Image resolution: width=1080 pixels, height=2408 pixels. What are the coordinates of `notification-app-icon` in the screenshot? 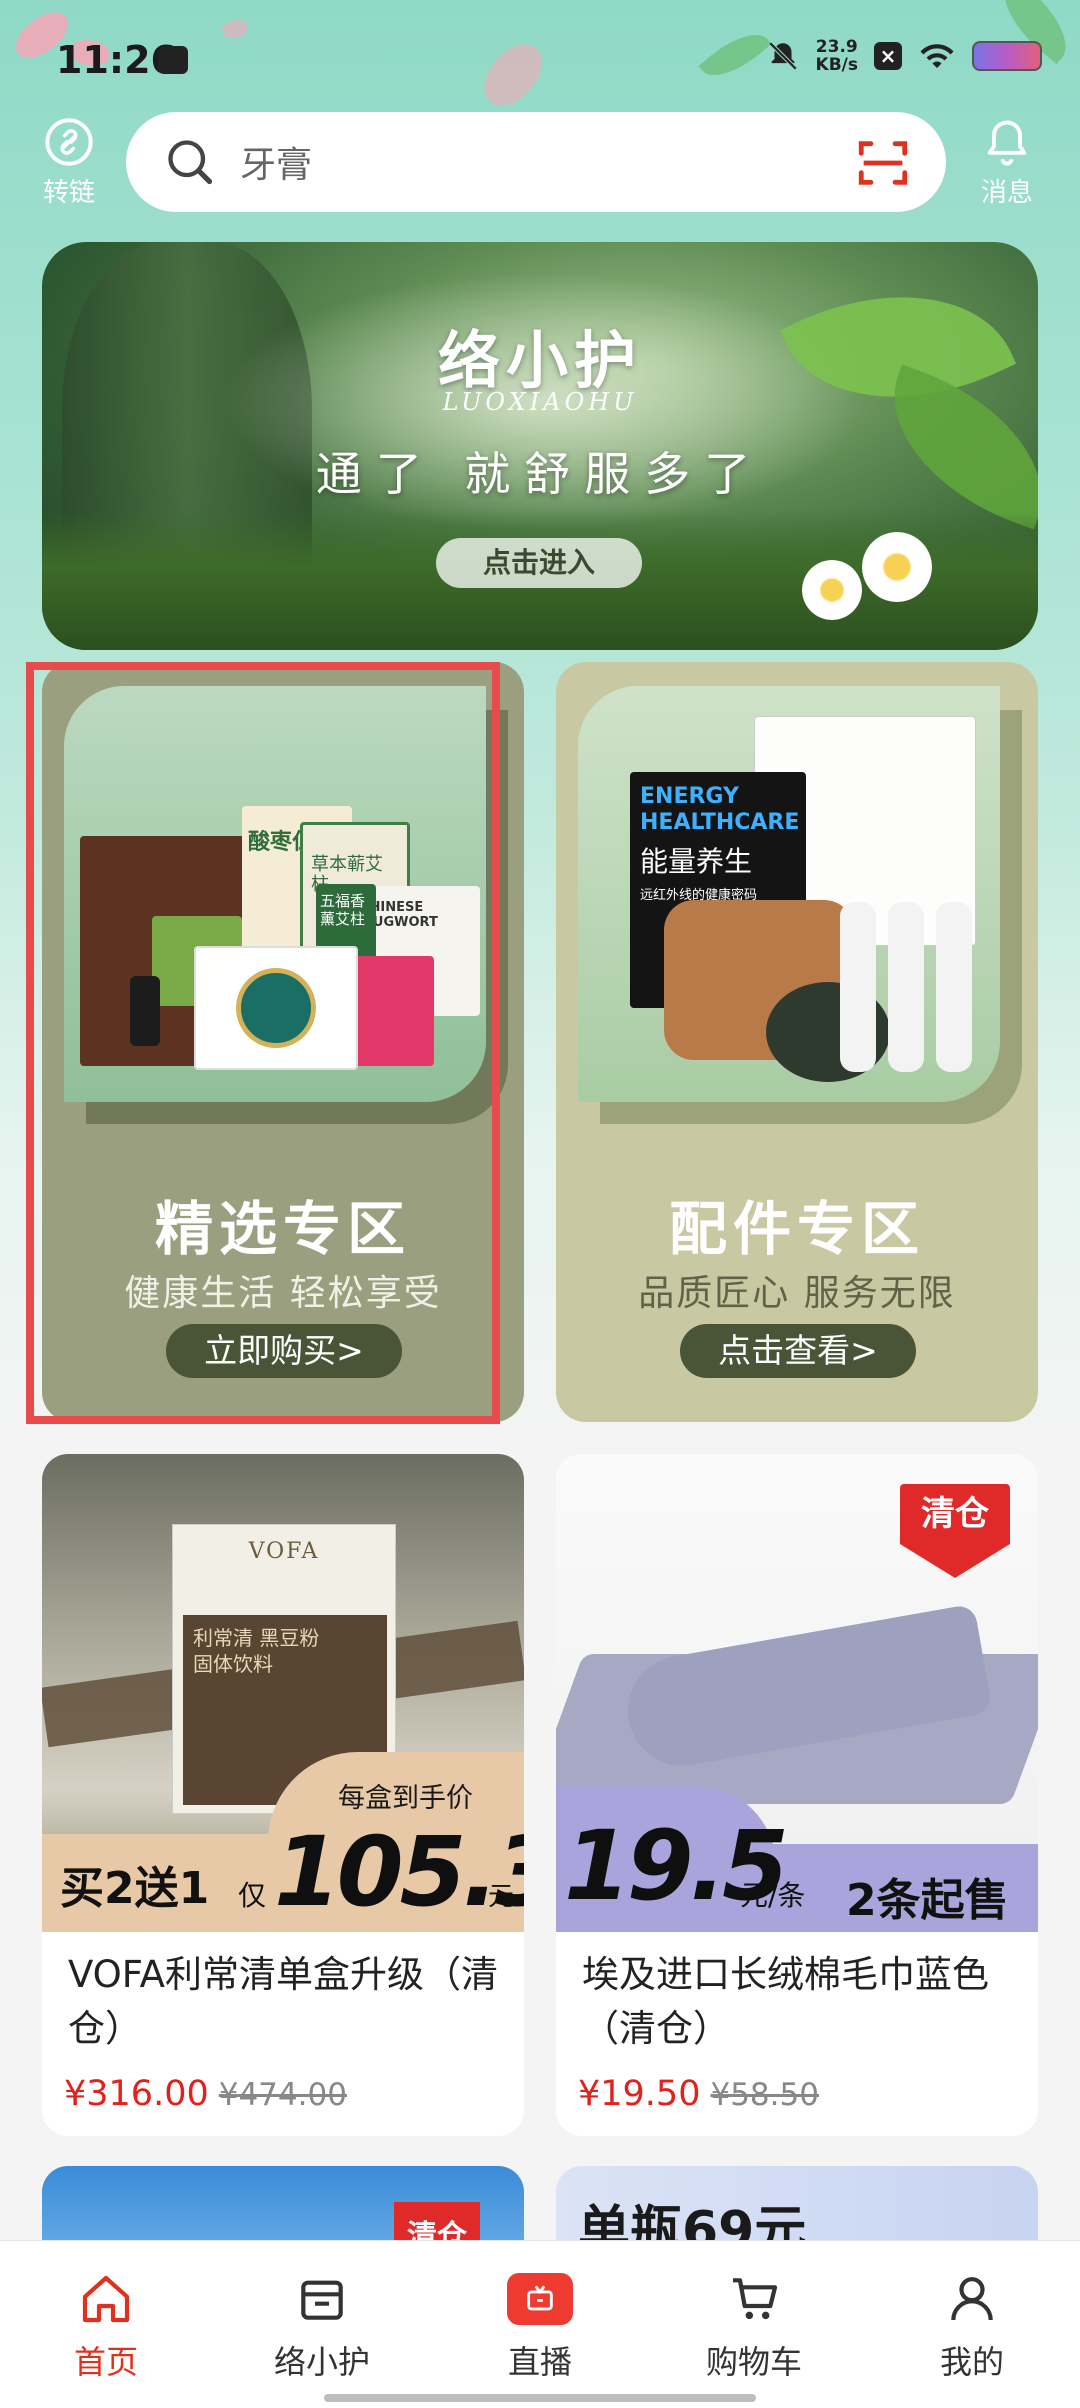 It's located at (173, 60).